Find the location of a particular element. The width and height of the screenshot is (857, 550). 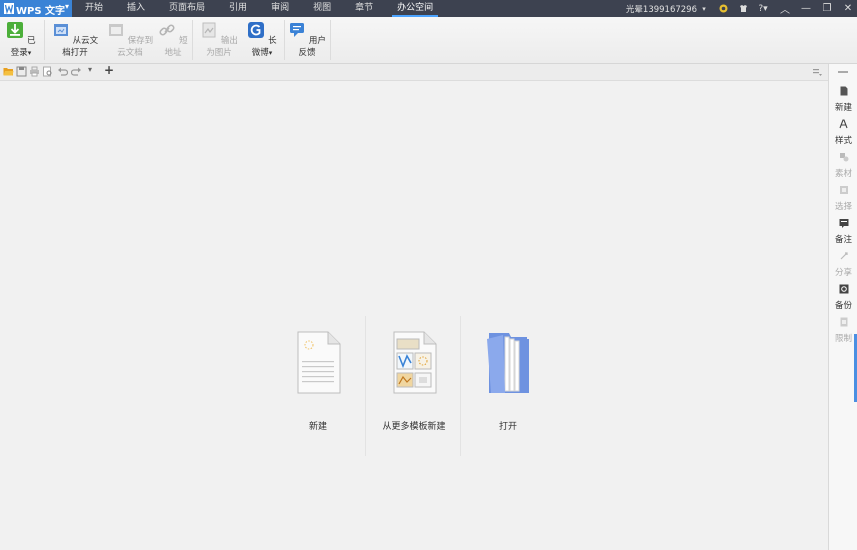

notification-icon is located at coordinates (723, 9).